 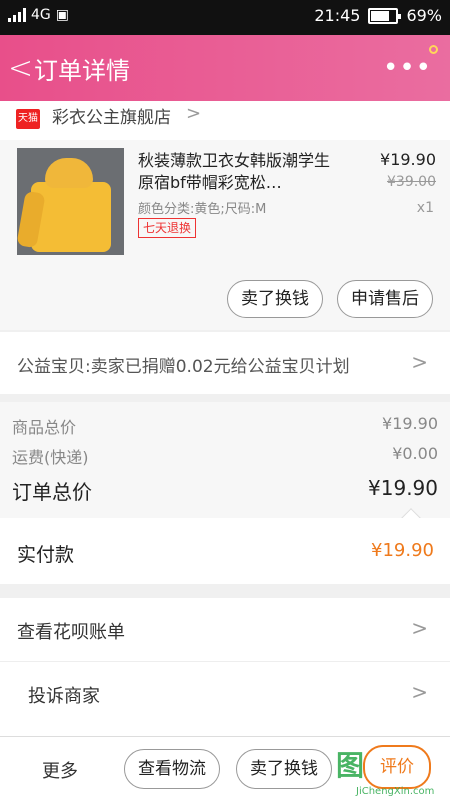 I want to click on sell-button: 卖了换钱, so click(x=275, y=299).